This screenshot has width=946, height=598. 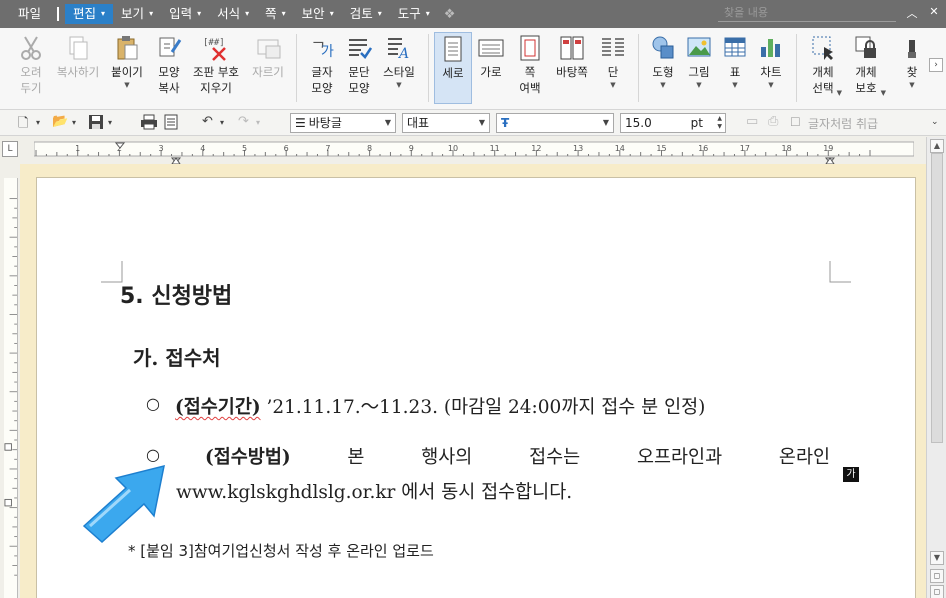 I want to click on ruler-number: 9, so click(x=411, y=148).